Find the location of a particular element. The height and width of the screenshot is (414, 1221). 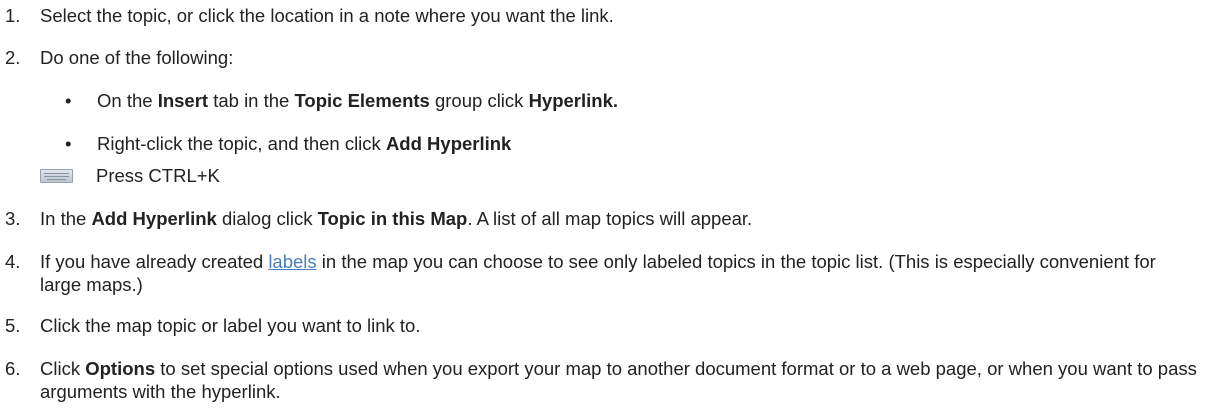

step-number: 4. is located at coordinates (13, 261).